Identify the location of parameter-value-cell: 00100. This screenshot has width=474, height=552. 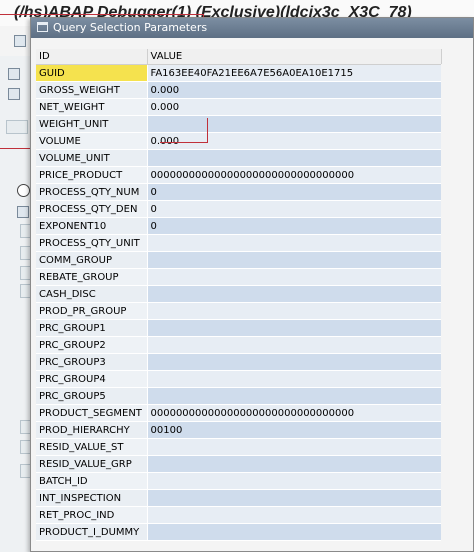
(294, 430).